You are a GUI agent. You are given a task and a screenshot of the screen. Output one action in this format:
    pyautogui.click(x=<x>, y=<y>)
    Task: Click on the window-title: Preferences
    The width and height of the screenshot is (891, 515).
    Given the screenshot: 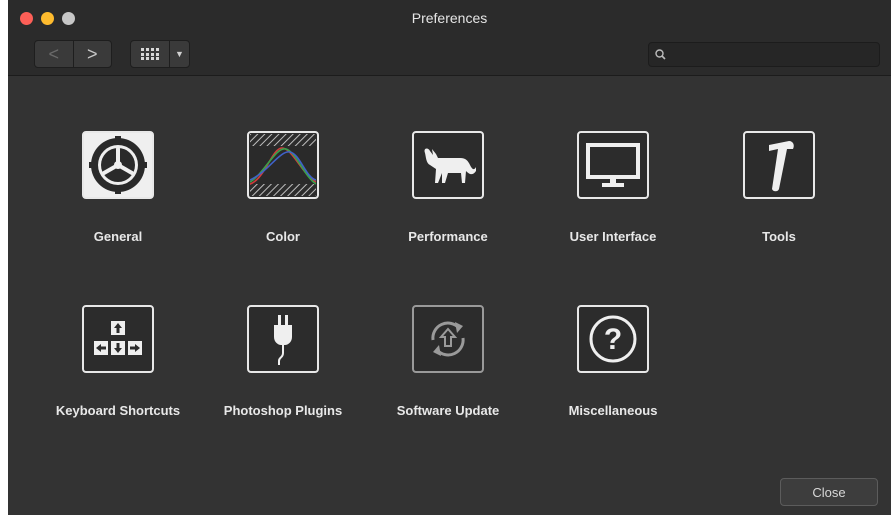 What is the action you would take?
    pyautogui.click(x=449, y=18)
    